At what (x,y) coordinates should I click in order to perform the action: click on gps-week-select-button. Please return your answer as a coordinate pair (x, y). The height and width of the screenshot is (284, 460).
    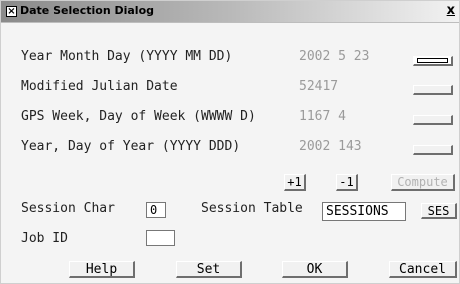
    Looking at the image, I should click on (433, 120).